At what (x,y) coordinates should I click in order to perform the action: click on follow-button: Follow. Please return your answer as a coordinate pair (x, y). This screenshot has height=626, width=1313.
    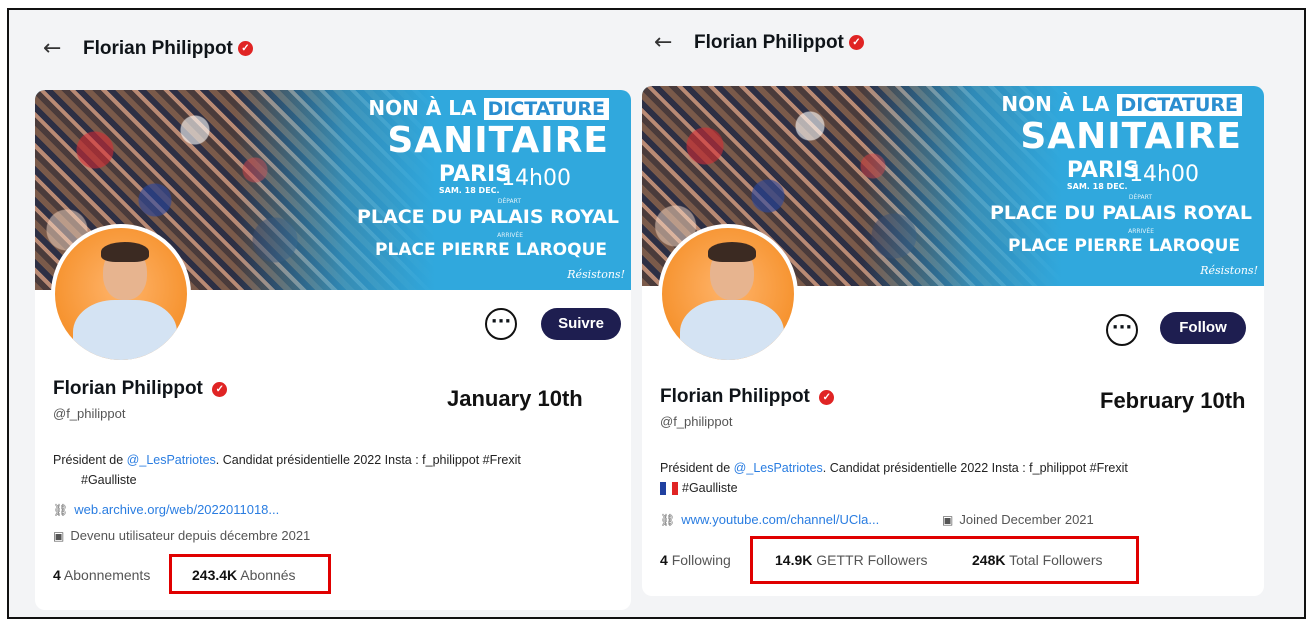
    Looking at the image, I should click on (1203, 328).